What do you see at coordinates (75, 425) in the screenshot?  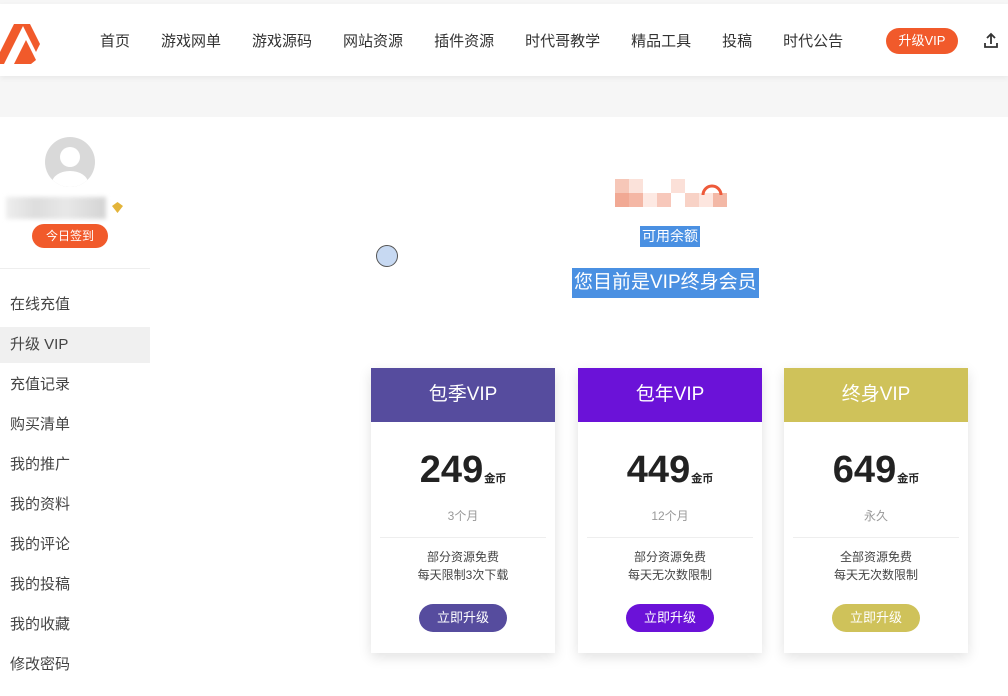 I see `menu-purchases: 购买清单` at bounding box center [75, 425].